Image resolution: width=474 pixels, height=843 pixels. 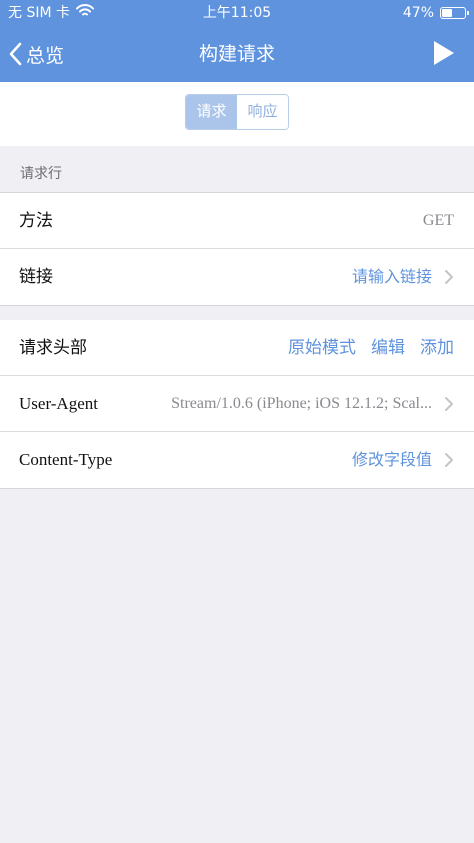 What do you see at coordinates (418, 13) in the screenshot?
I see `battery-percent: 47%` at bounding box center [418, 13].